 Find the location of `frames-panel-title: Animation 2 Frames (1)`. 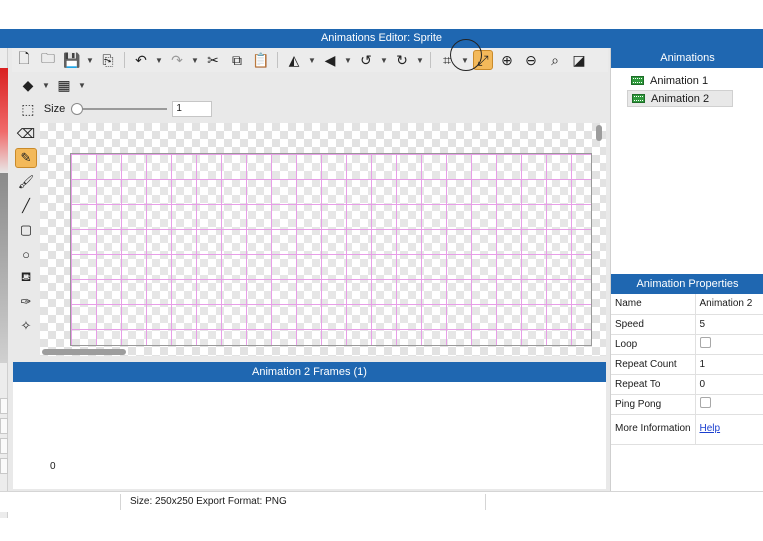

frames-panel-title: Animation 2 Frames (1) is located at coordinates (309, 372).